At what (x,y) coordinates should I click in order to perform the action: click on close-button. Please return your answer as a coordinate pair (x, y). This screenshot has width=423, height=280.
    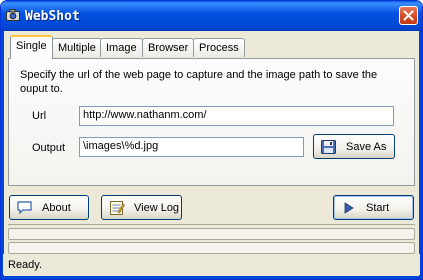
    Looking at the image, I should click on (408, 15).